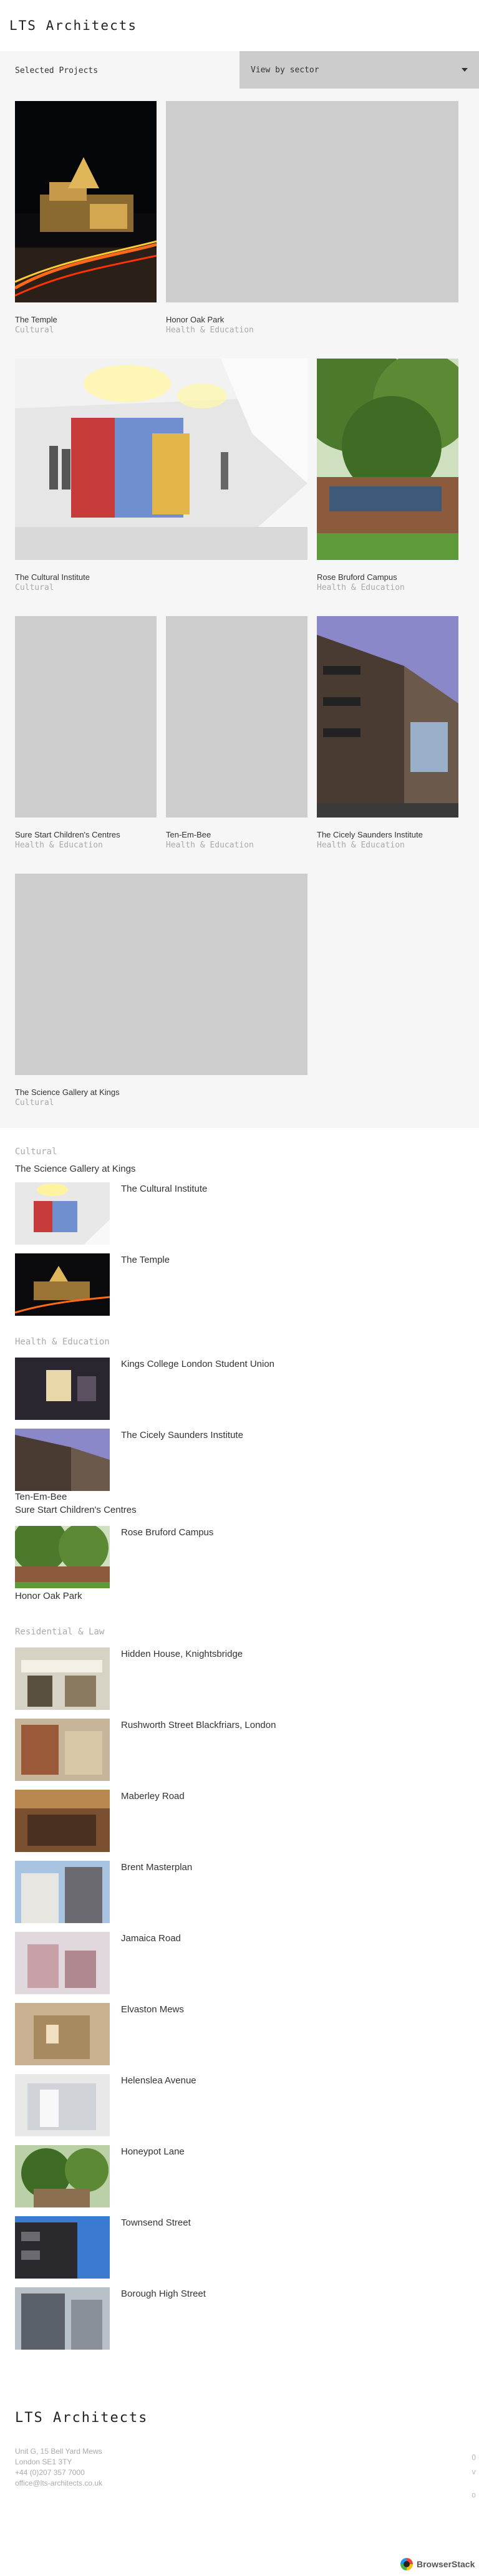 The image size is (479, 2576). I want to click on list-item: Townsend Street, so click(103, 2247).